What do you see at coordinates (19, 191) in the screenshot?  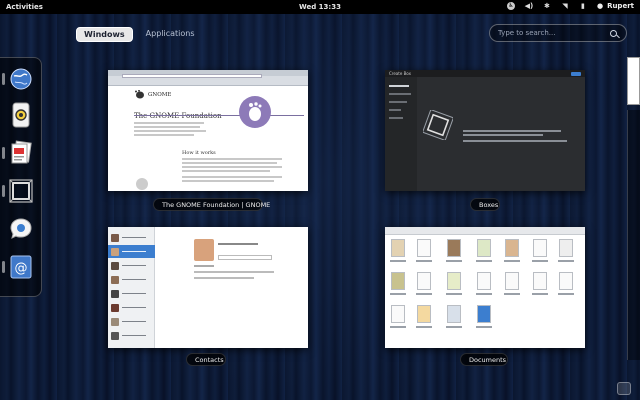 I see `boxes-icon` at bounding box center [19, 191].